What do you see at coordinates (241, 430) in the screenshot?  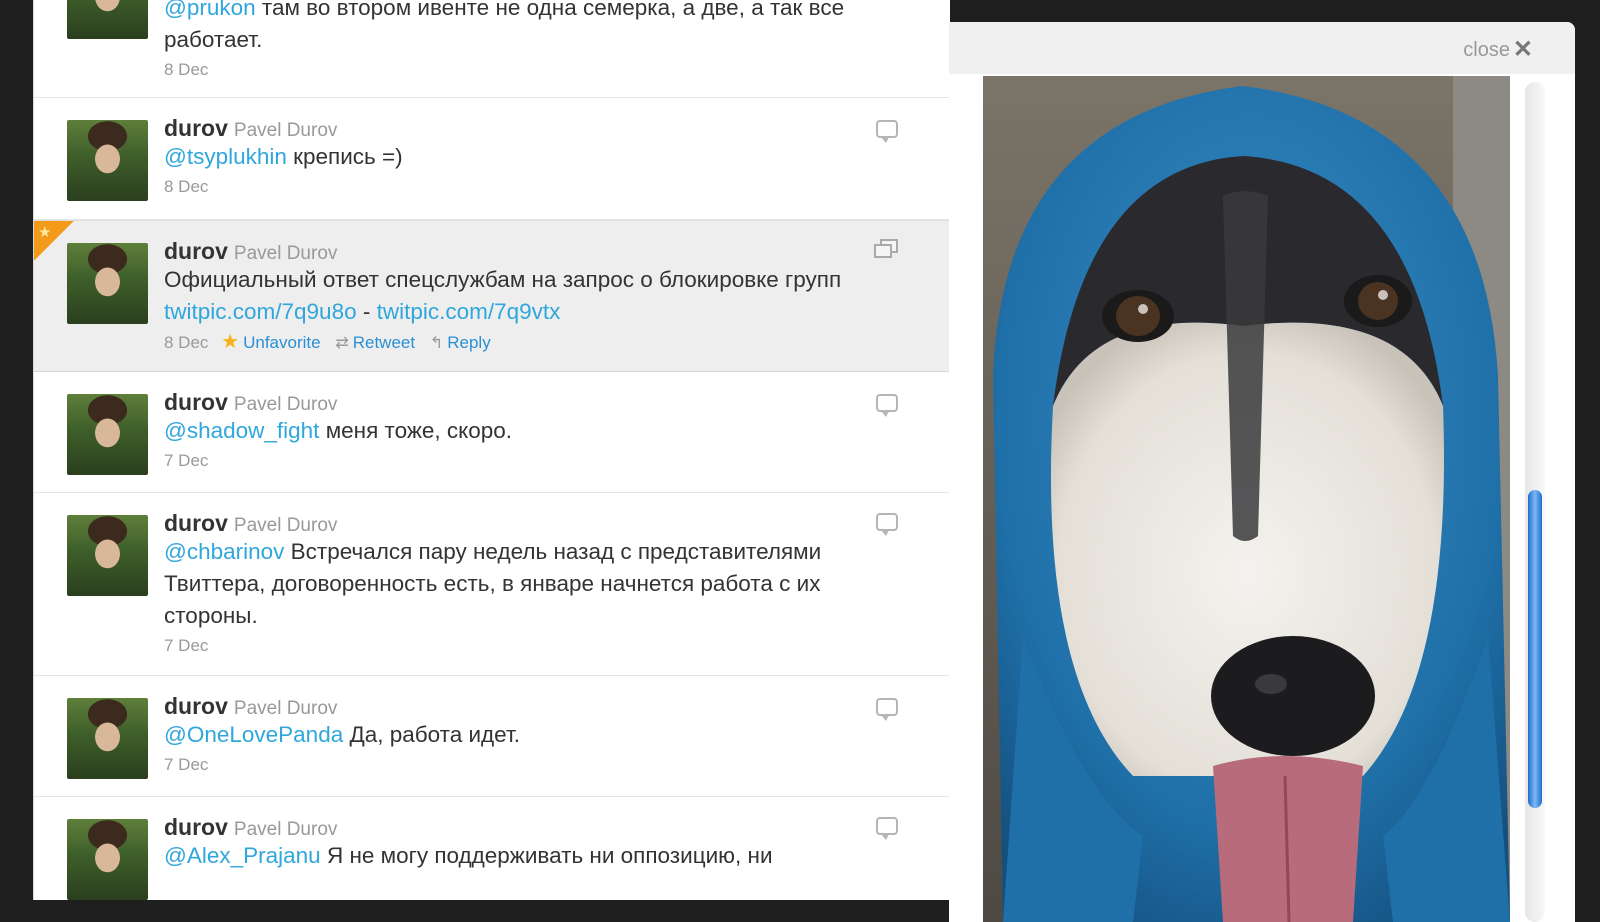 I see `mention-link: @shadow_fight` at bounding box center [241, 430].